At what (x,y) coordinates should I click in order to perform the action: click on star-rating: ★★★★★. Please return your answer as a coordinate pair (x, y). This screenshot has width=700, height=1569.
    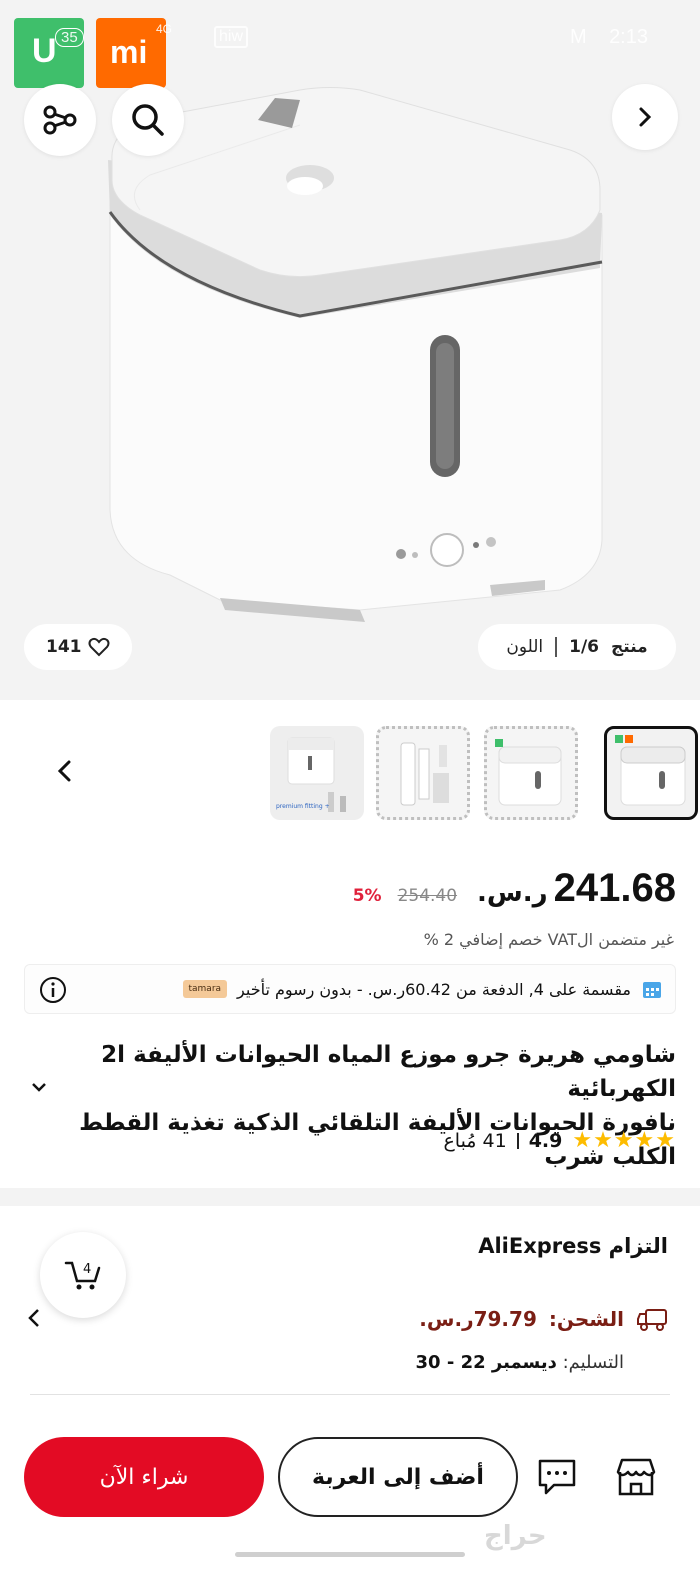
    Looking at the image, I should click on (624, 1140).